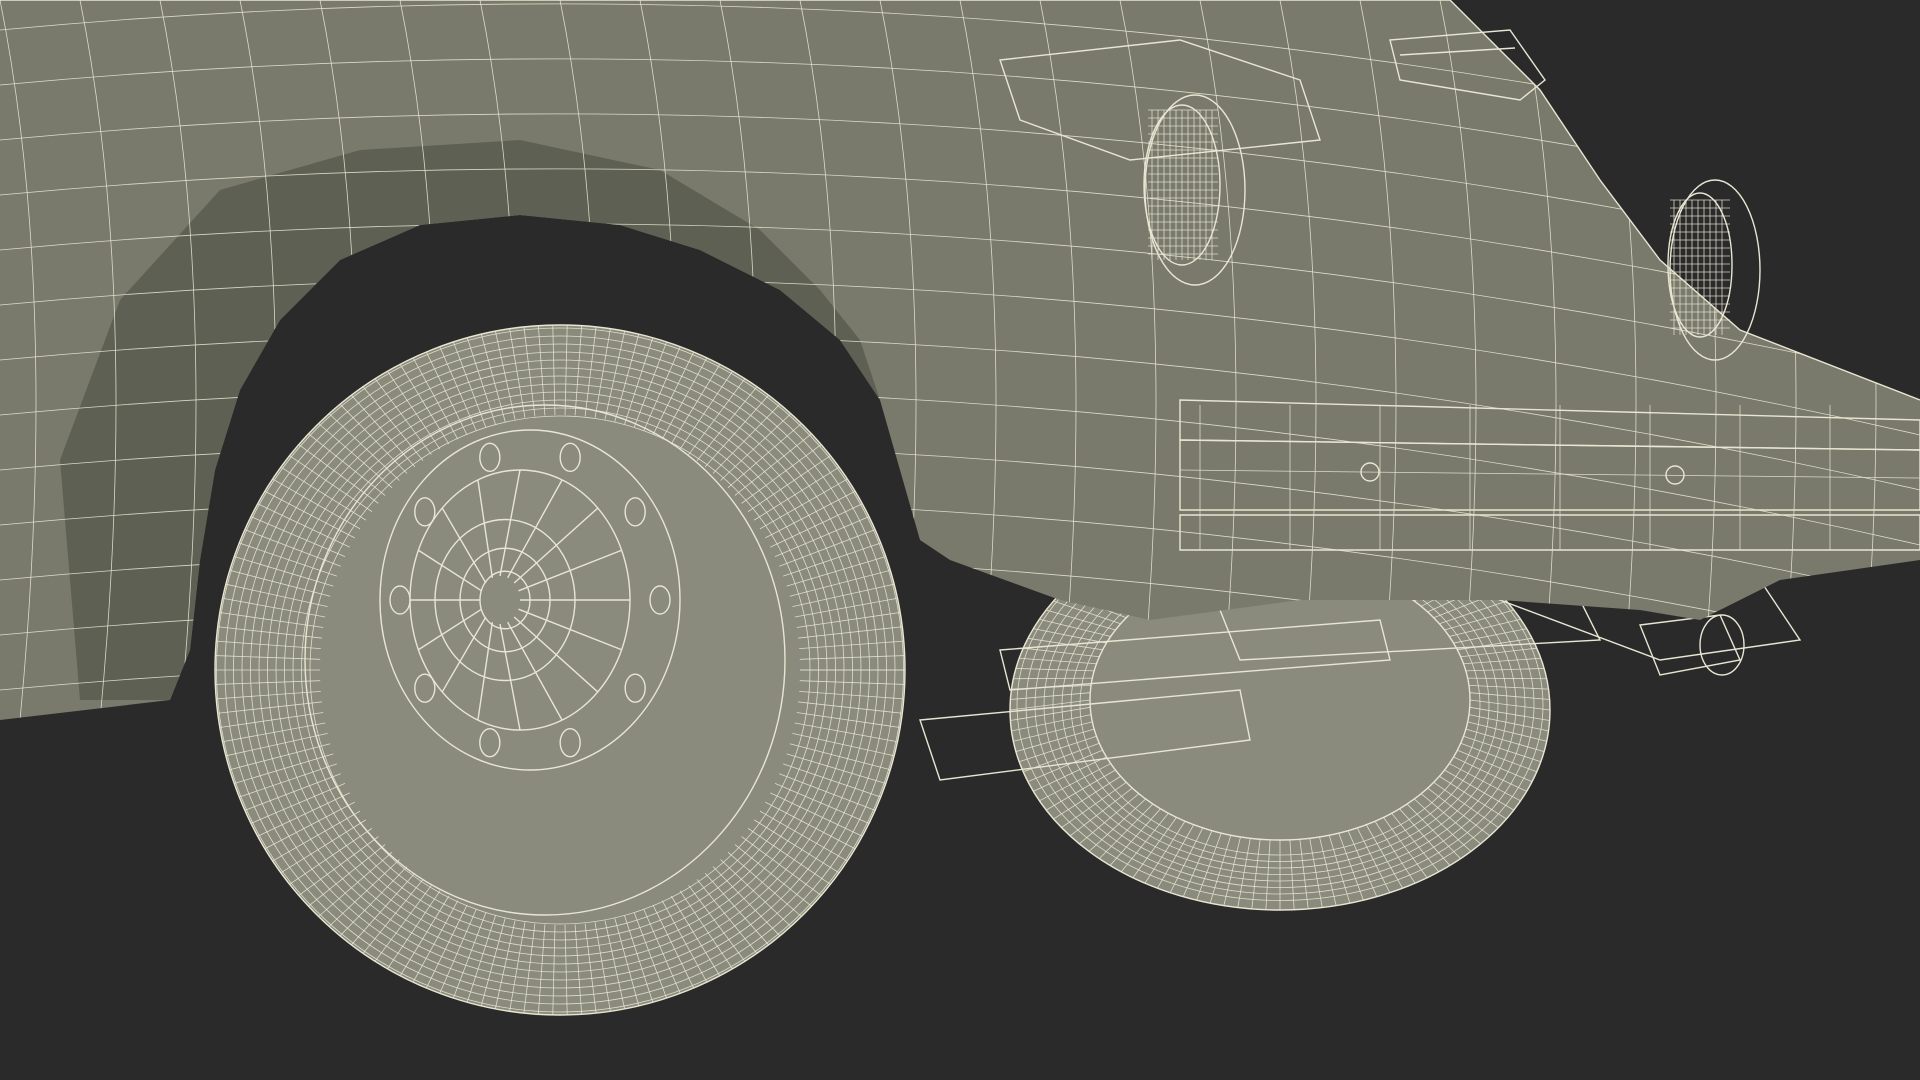  Describe the element at coordinates (1692, 645) in the screenshot. I see `exhaust-pipe` at that location.